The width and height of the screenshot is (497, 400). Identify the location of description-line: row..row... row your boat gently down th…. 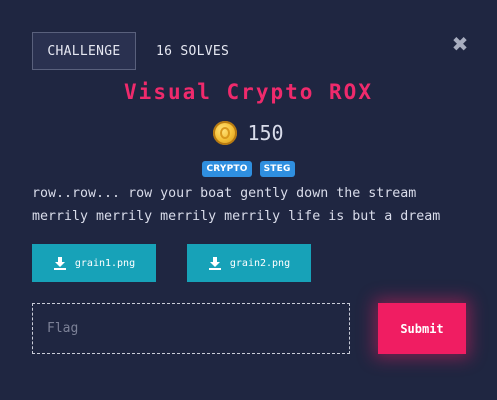
(224, 193).